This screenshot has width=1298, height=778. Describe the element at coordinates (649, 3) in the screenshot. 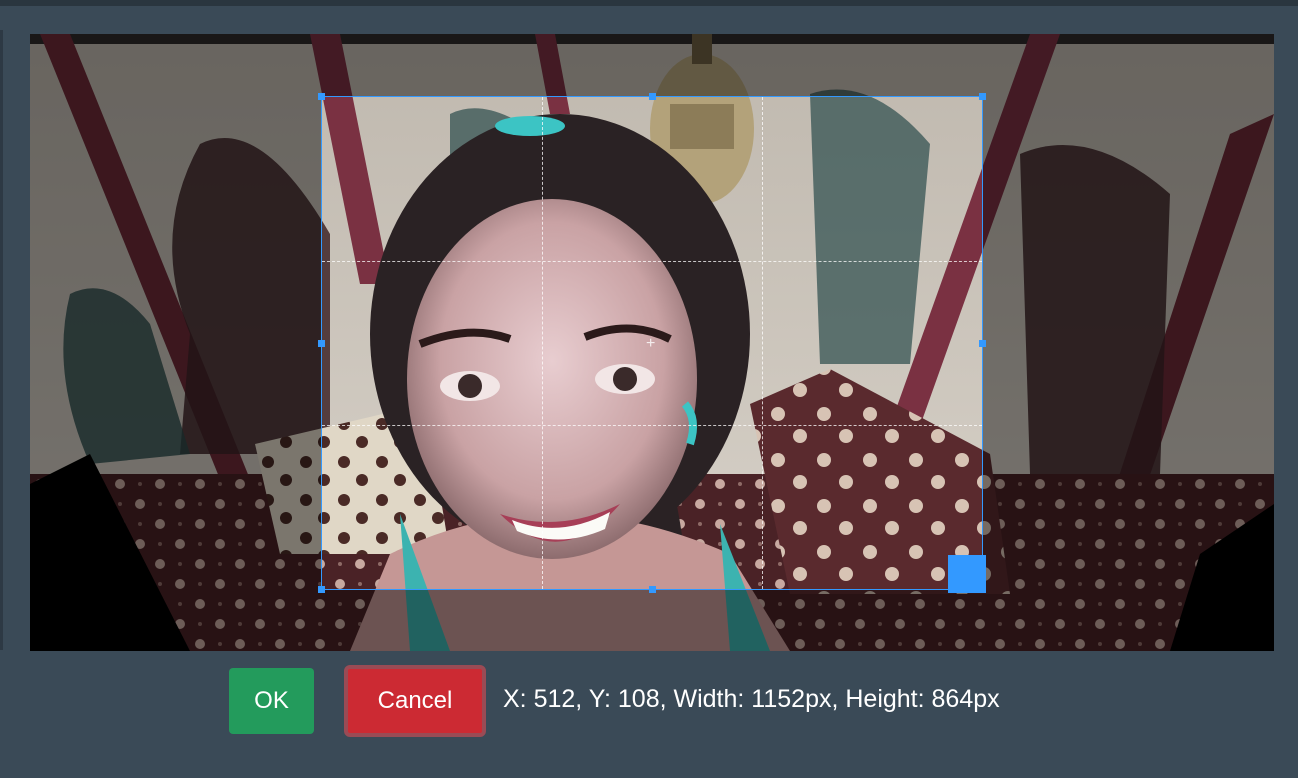

I see `window-top-bar` at that location.